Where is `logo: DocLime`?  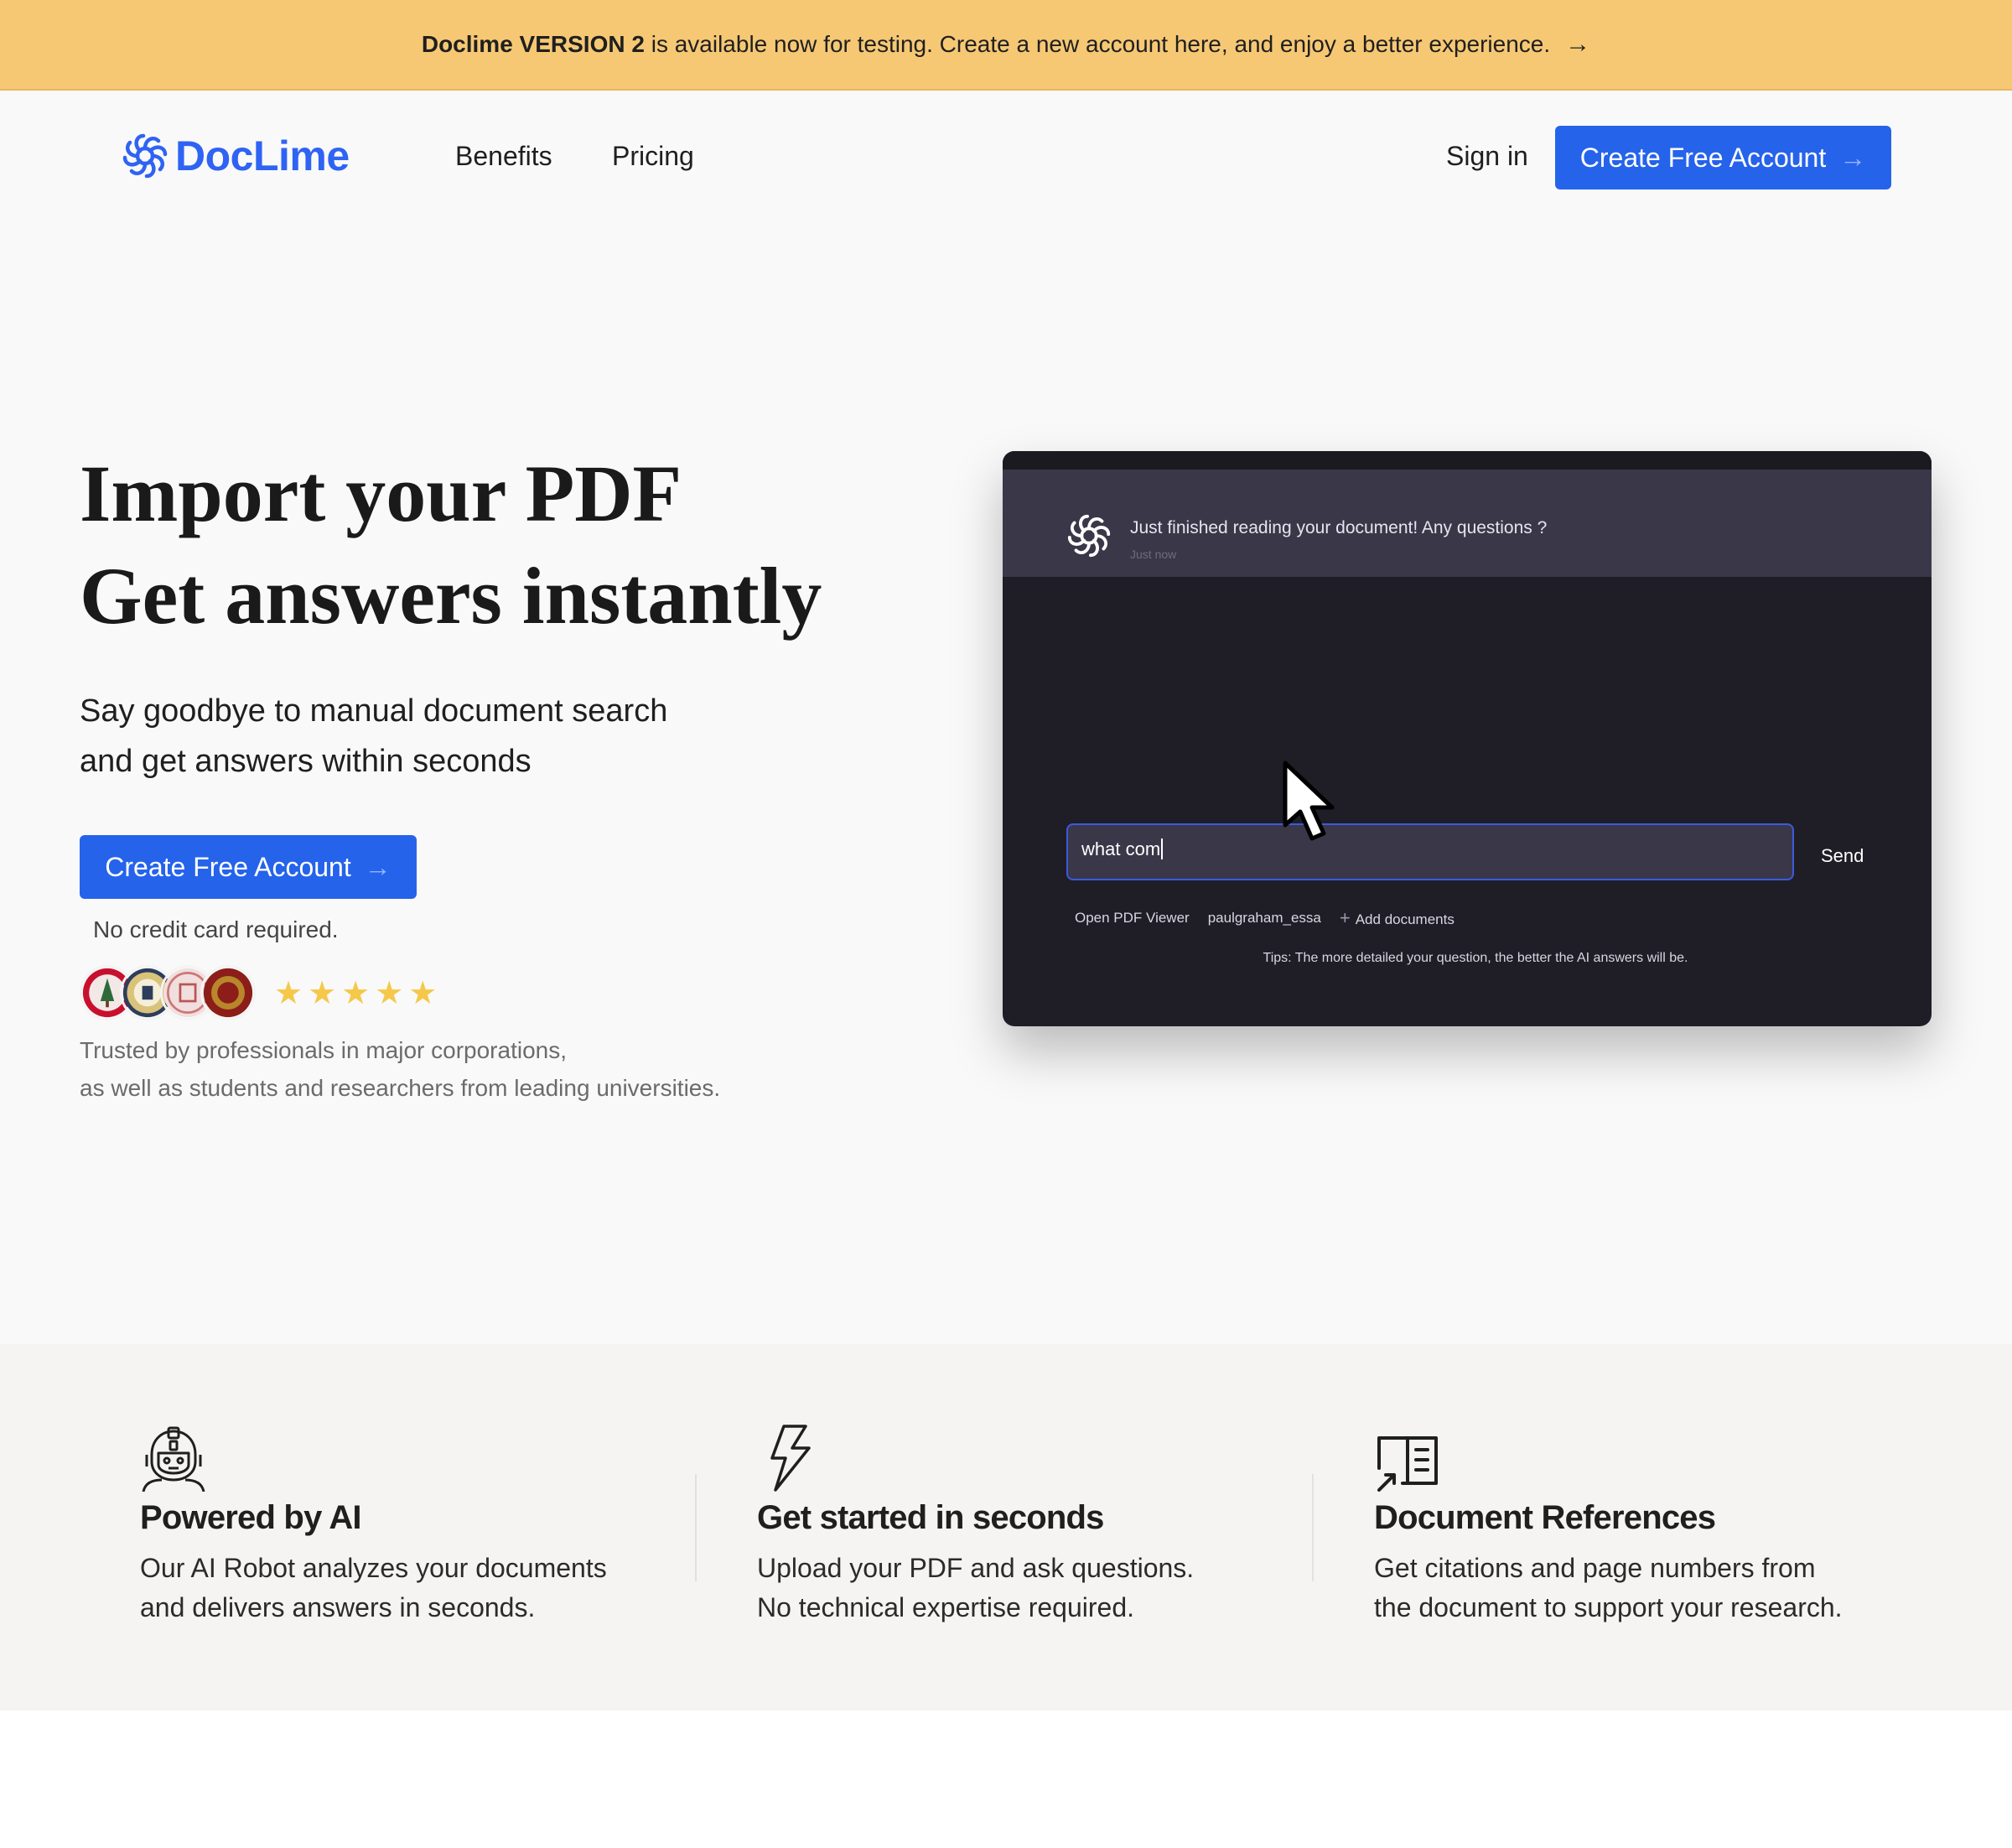
logo: DocLime is located at coordinates (235, 156).